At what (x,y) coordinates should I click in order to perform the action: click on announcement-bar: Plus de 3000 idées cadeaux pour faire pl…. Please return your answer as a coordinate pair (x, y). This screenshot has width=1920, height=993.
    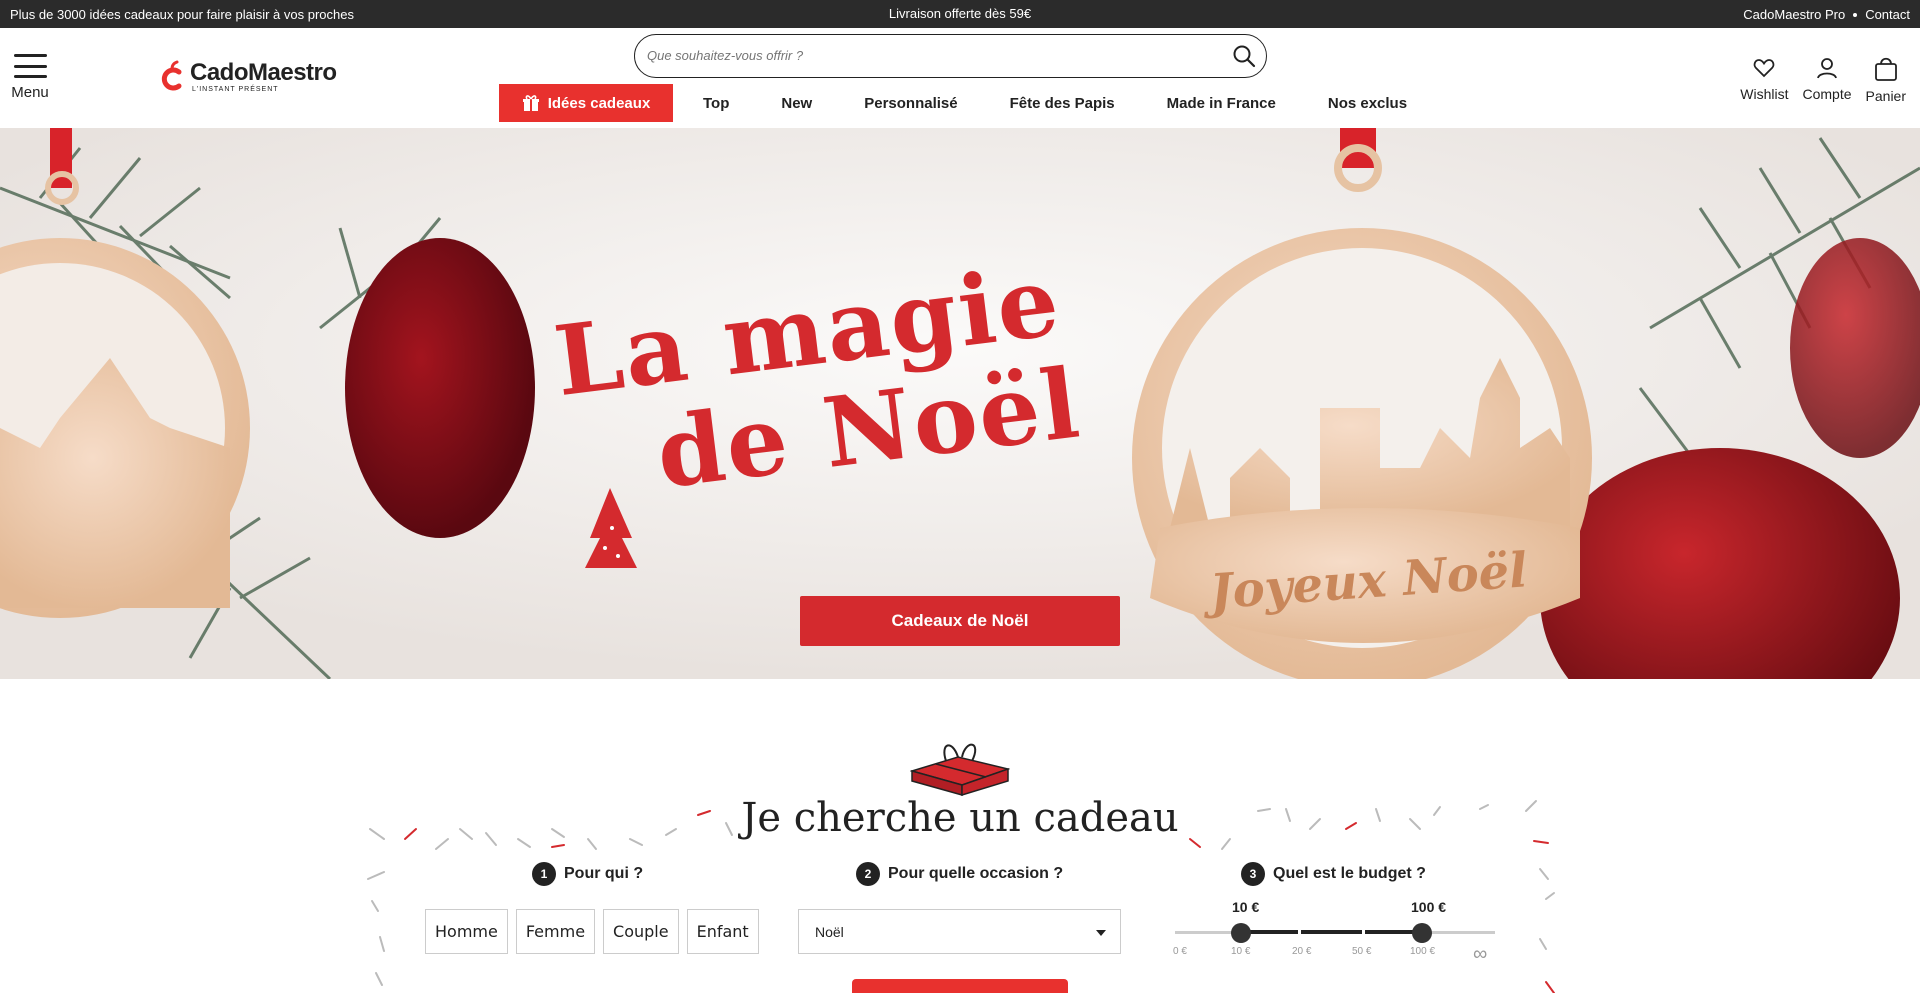
    Looking at the image, I should click on (960, 14).